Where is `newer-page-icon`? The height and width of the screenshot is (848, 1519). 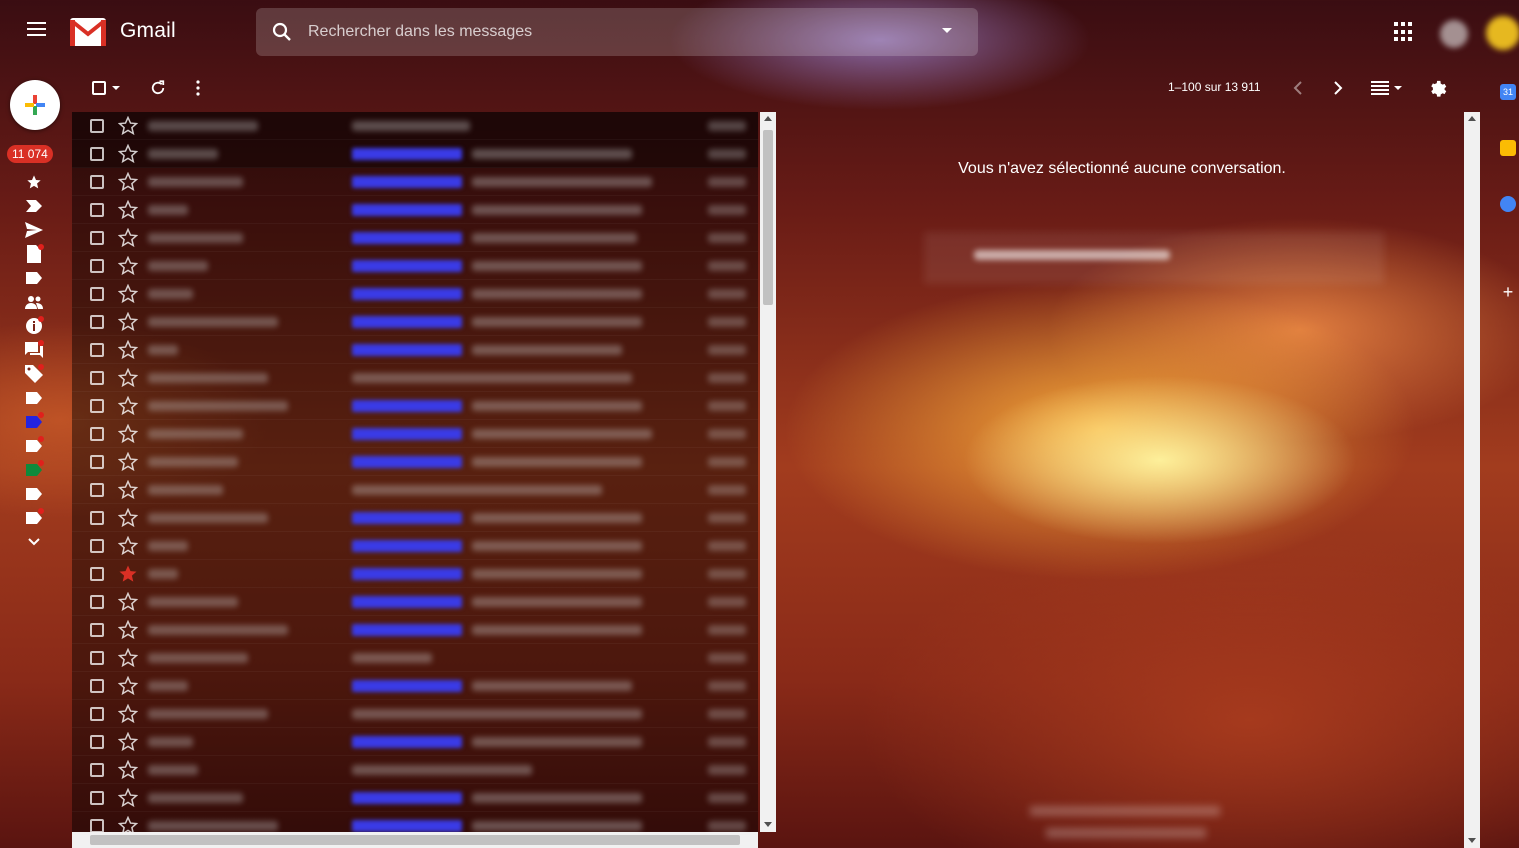
newer-page-icon is located at coordinates (1298, 88).